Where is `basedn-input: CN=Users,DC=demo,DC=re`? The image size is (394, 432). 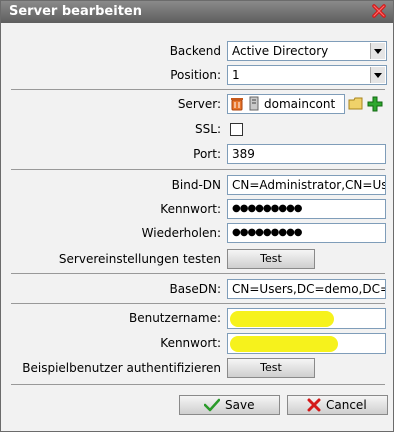 basedn-input: CN=Users,DC=demo,DC=re is located at coordinates (306, 289).